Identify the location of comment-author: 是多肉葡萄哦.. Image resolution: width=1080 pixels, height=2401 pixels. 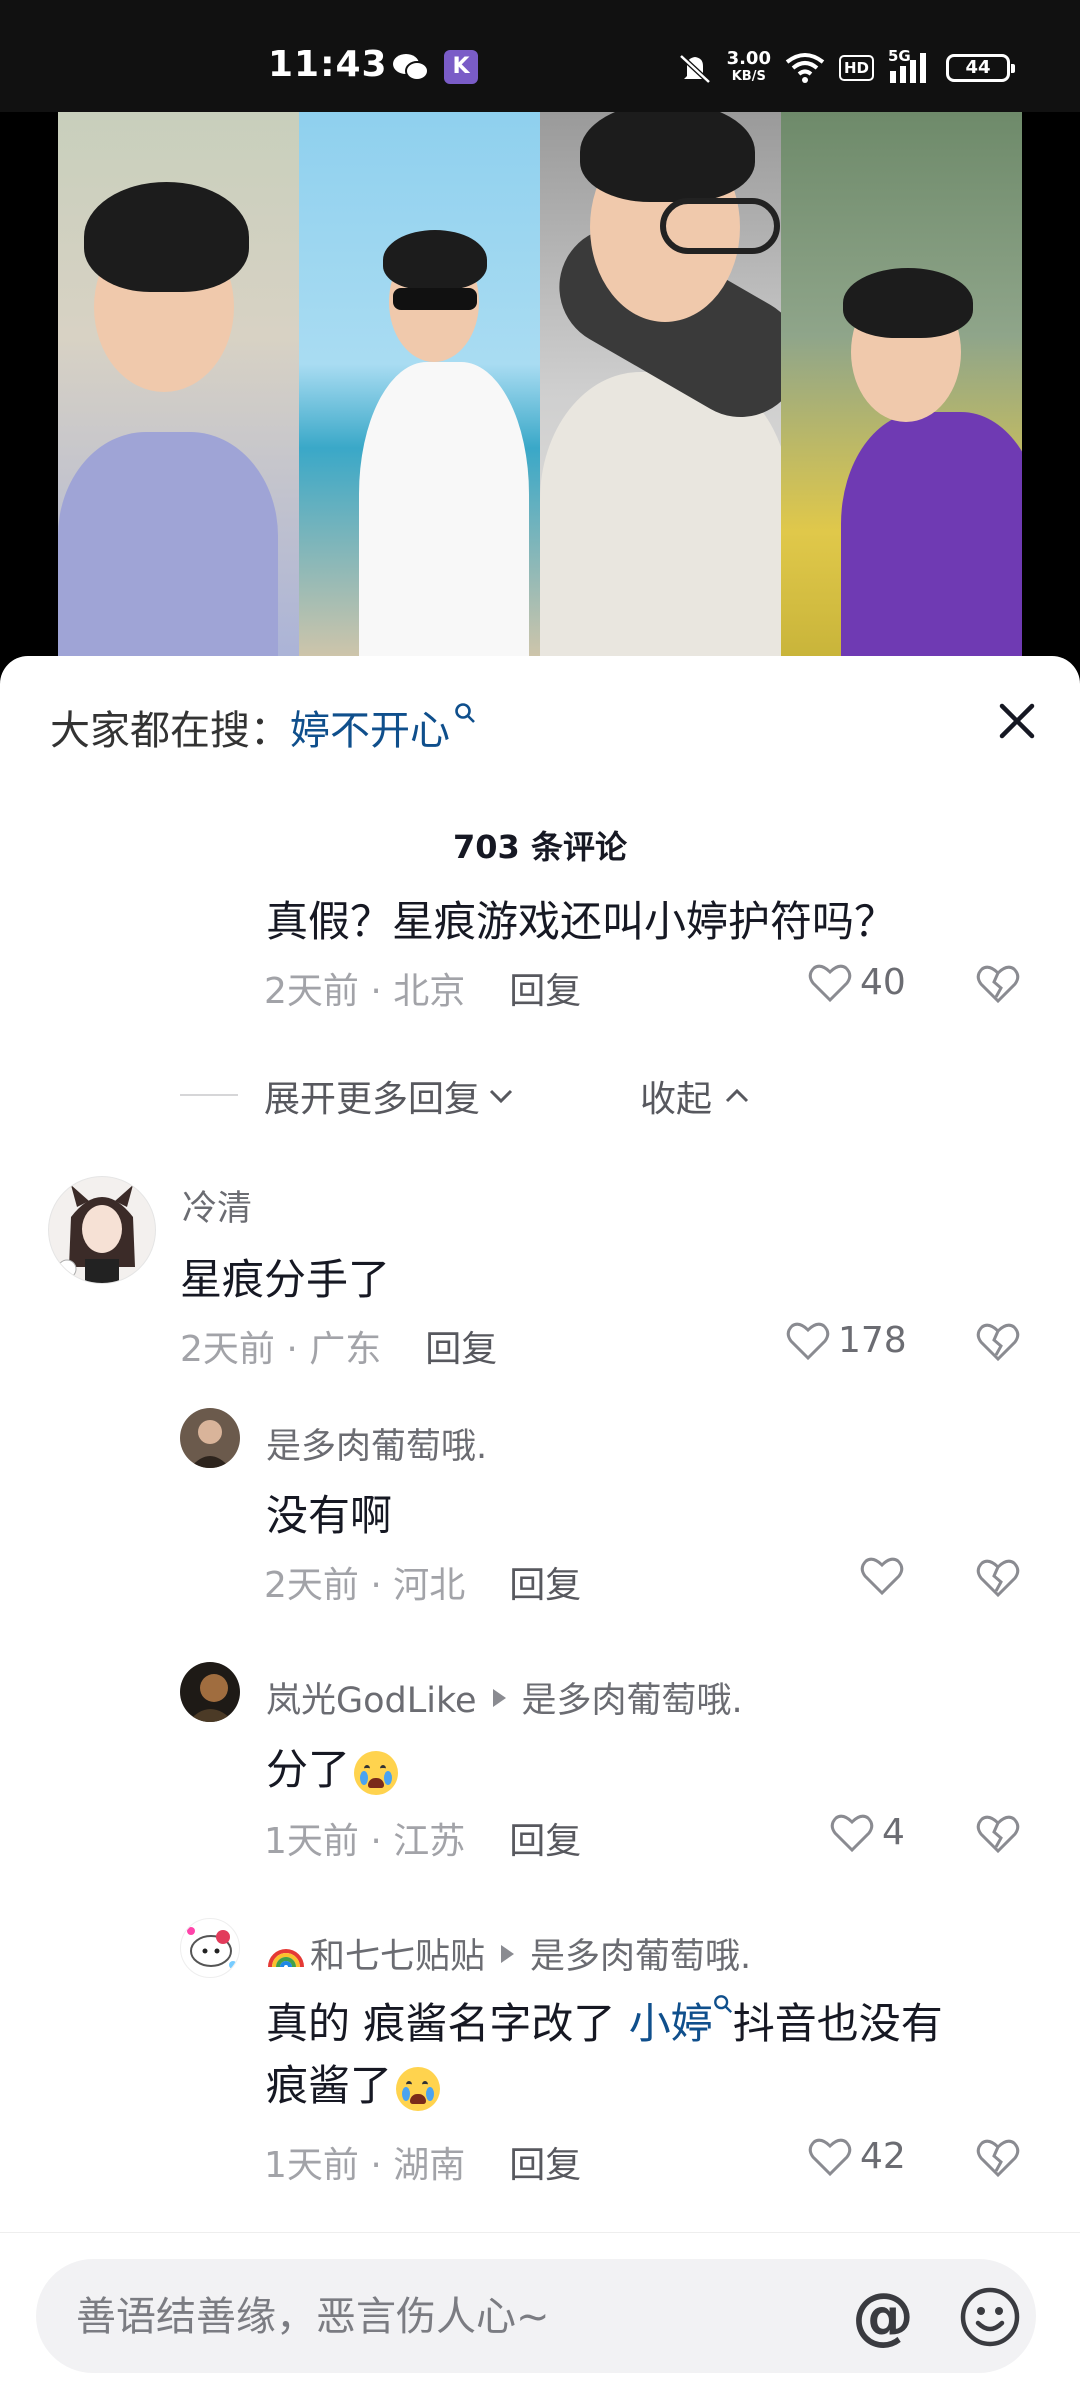
(376, 1443).